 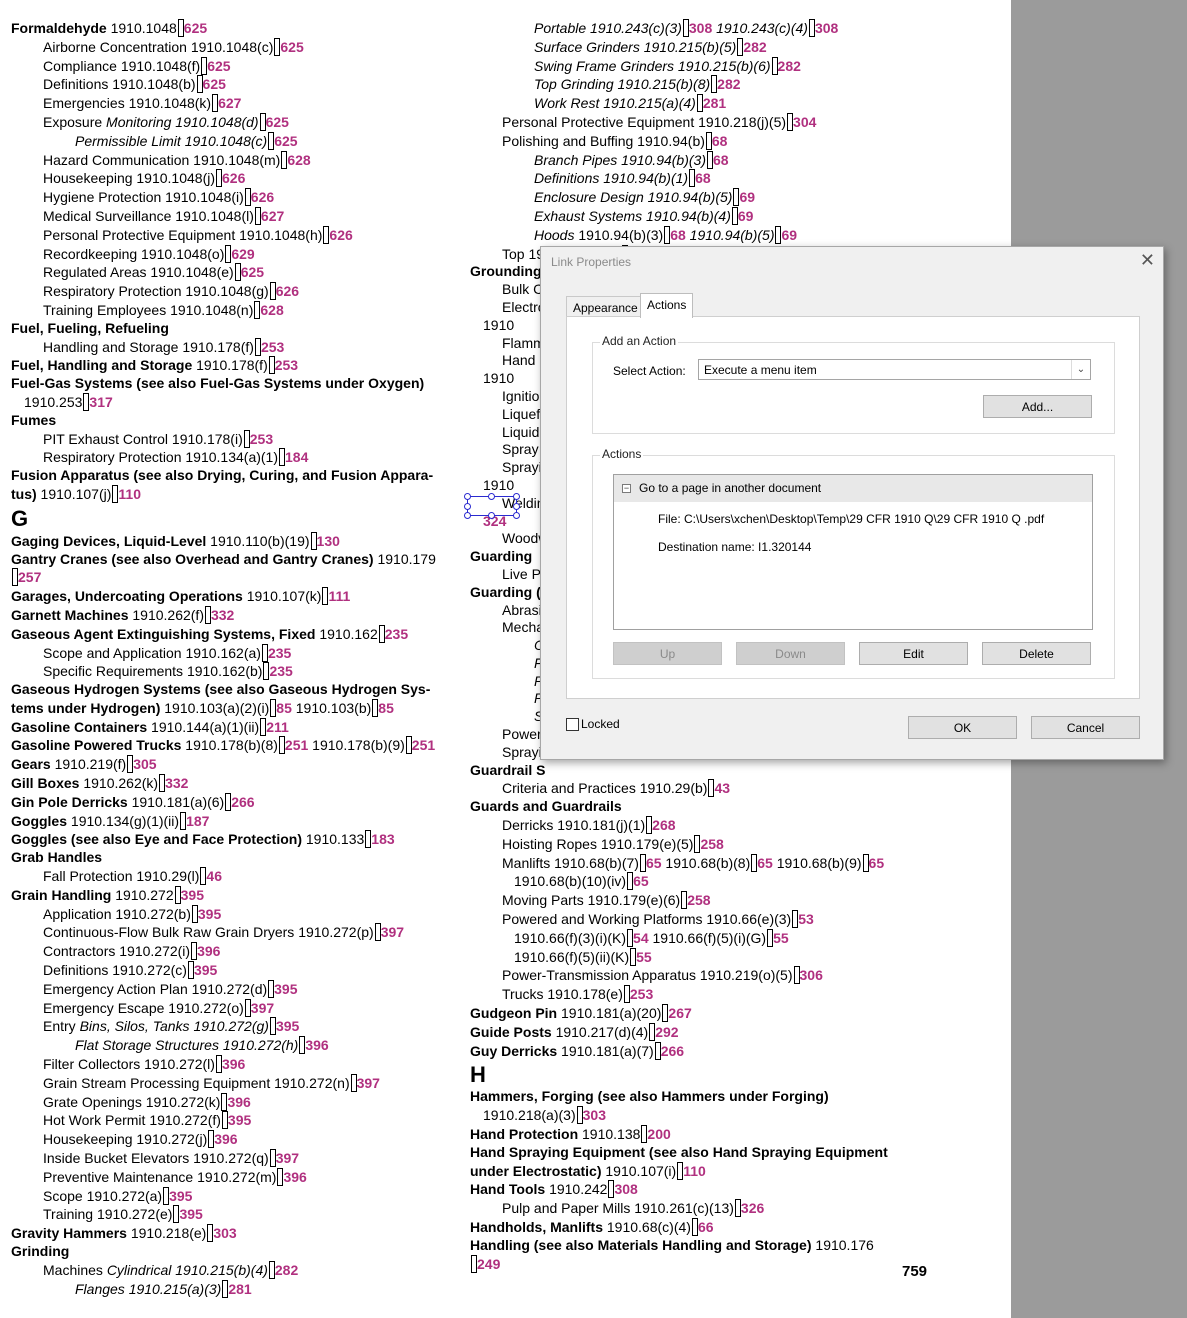 What do you see at coordinates (339, 596) in the screenshot?
I see `page-link: 111` at bounding box center [339, 596].